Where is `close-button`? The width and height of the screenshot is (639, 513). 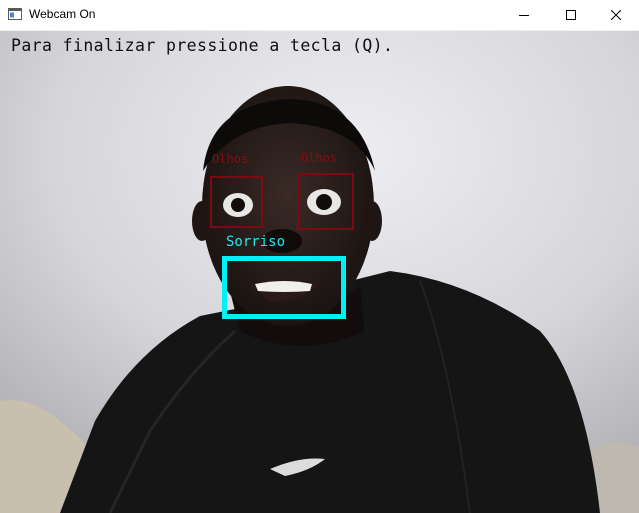 close-button is located at coordinates (616, 15).